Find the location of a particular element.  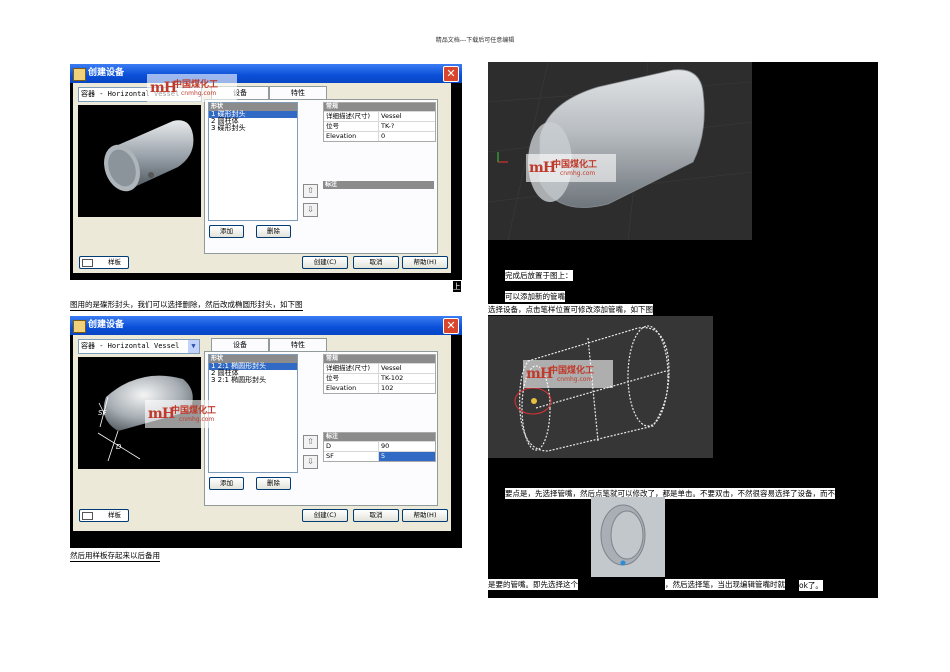

property-key: 详细描述(尺寸) is located at coordinates (351, 116).